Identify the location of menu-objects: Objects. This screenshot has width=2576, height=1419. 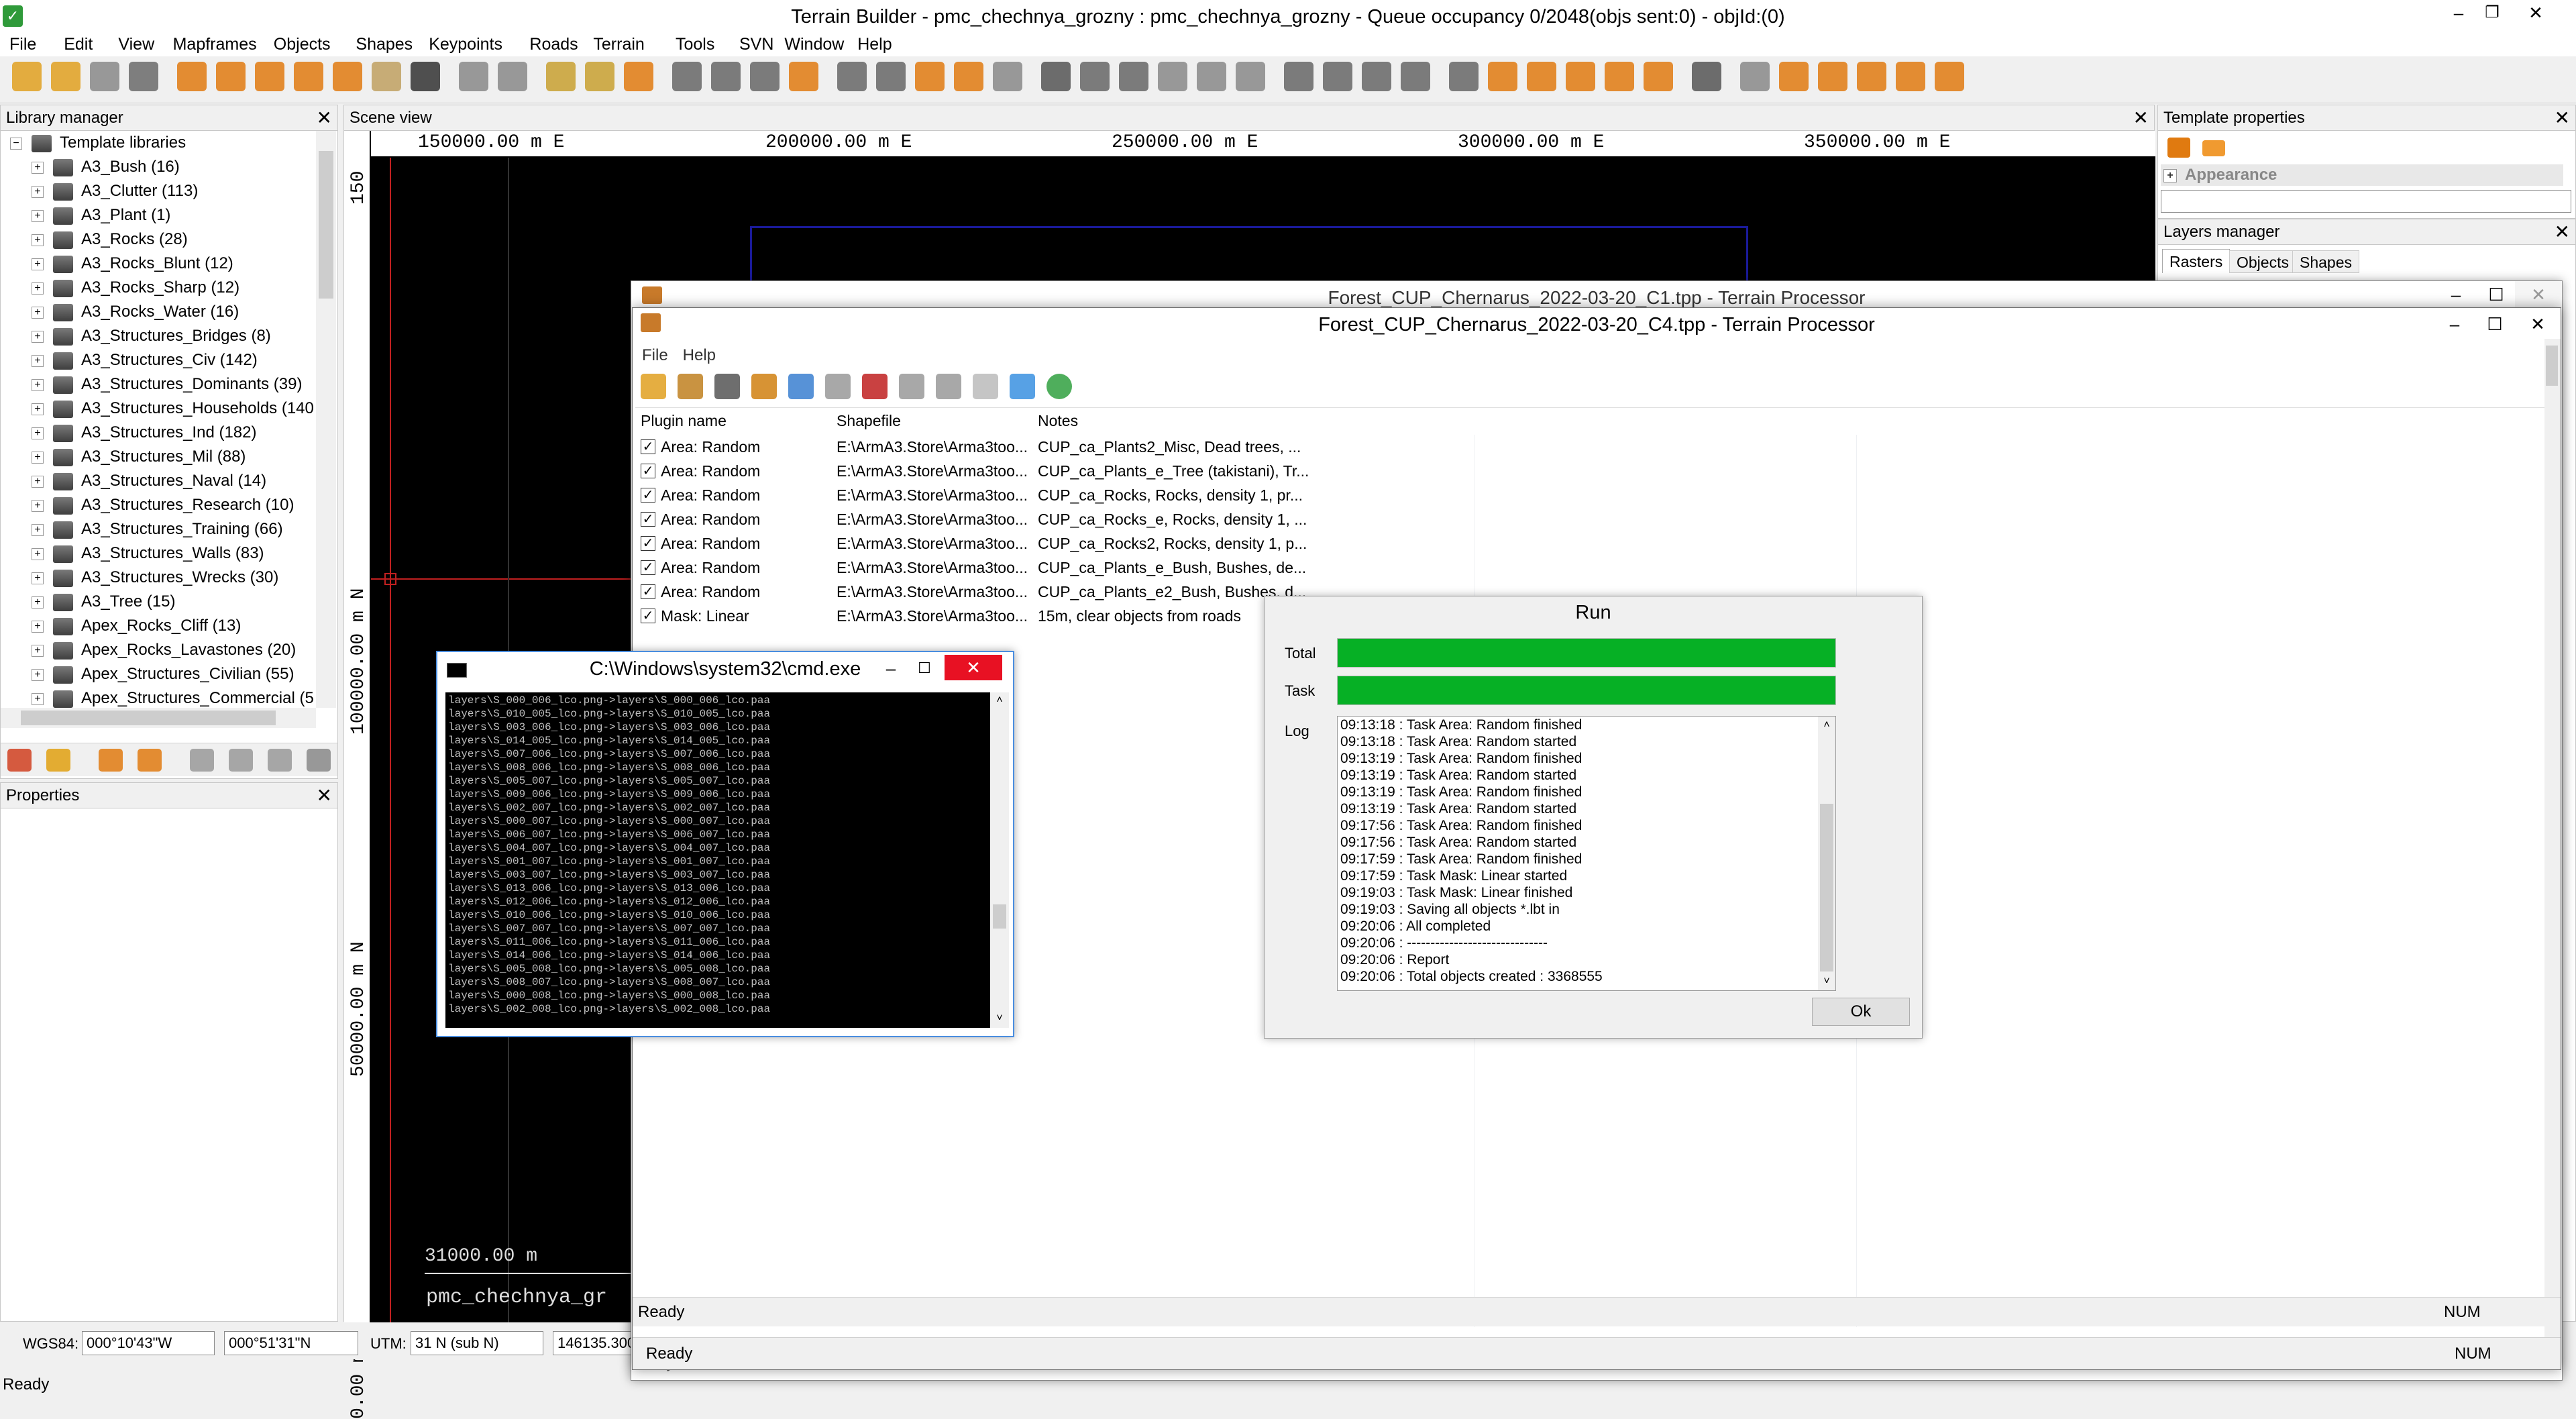
(302, 44).